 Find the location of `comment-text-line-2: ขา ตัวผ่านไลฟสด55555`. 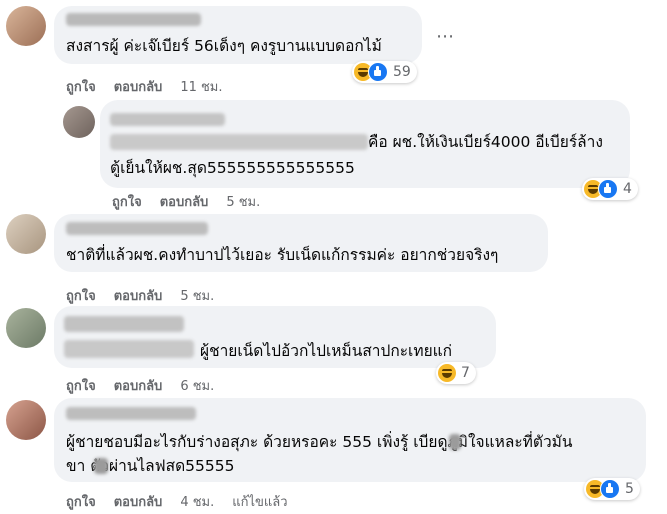

comment-text-line-2: ขา ตัวผ่านไลฟสด55555 is located at coordinates (150, 466).